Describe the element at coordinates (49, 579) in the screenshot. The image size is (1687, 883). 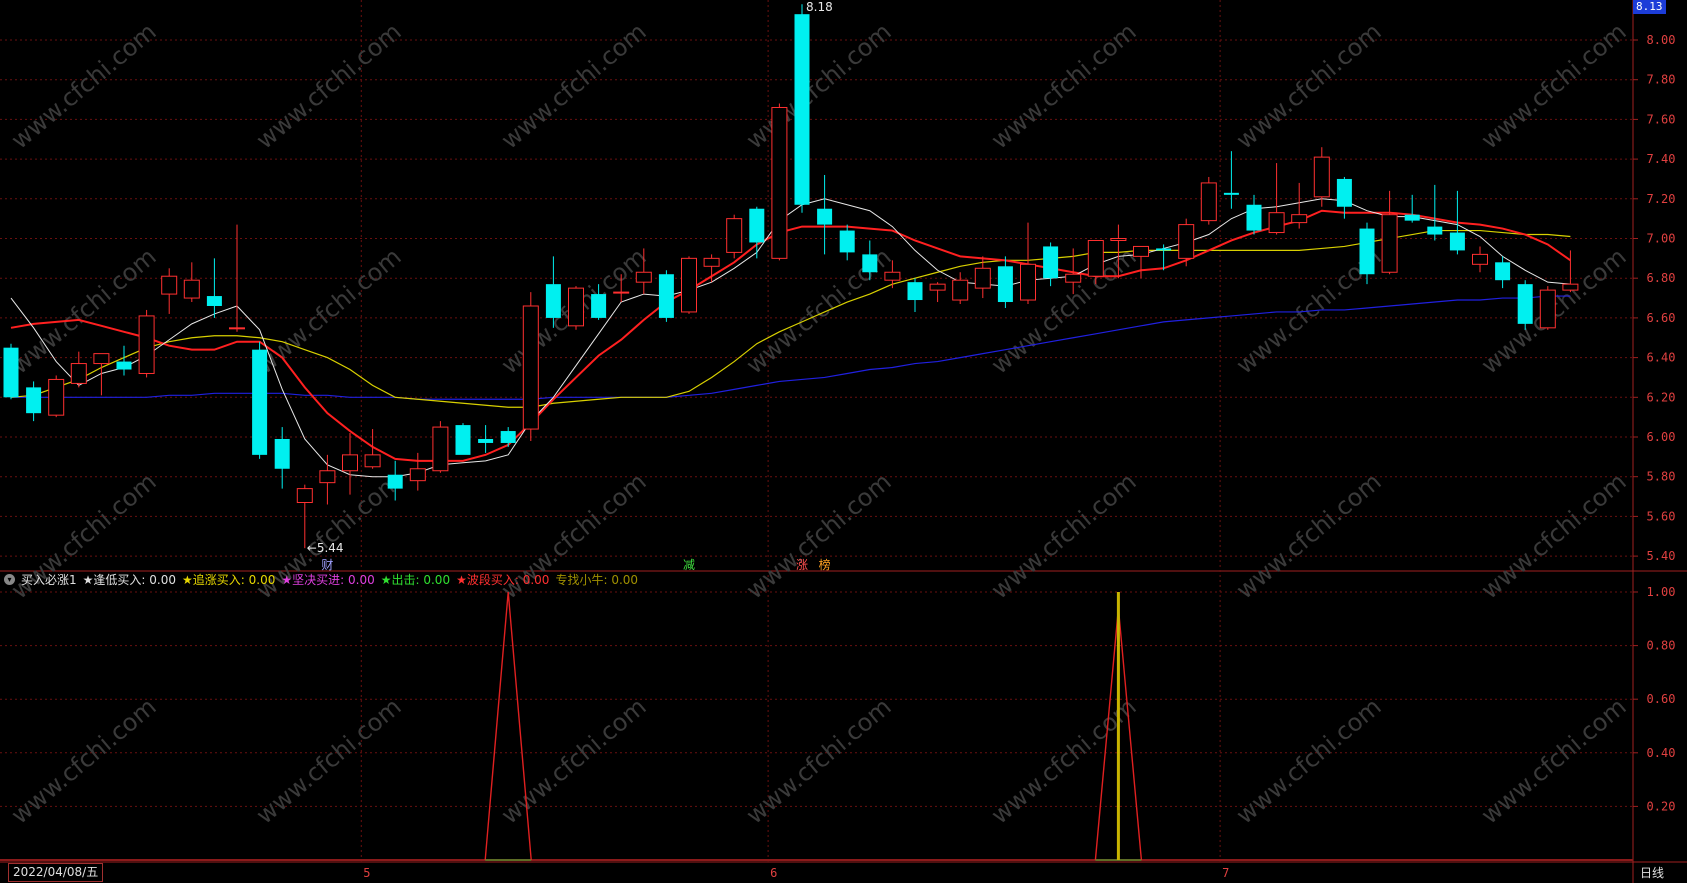
I see `indicator-name: 买入必涨1` at that location.